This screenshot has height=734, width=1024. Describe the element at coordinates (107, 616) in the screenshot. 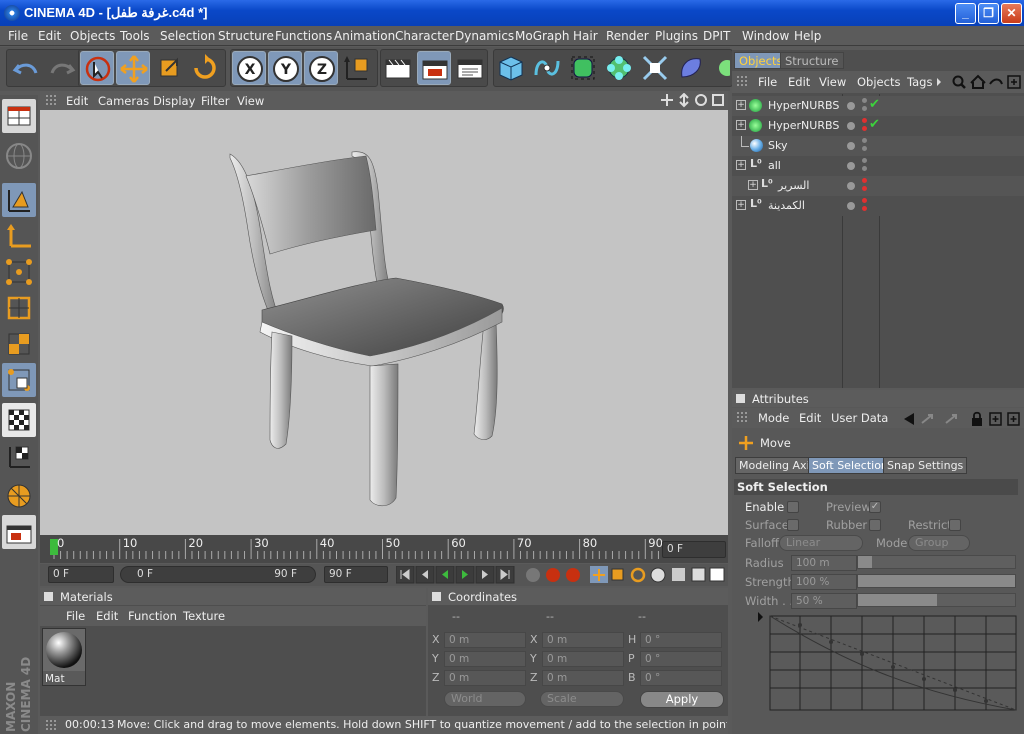

I see `materials-menu-edit: Edit` at that location.